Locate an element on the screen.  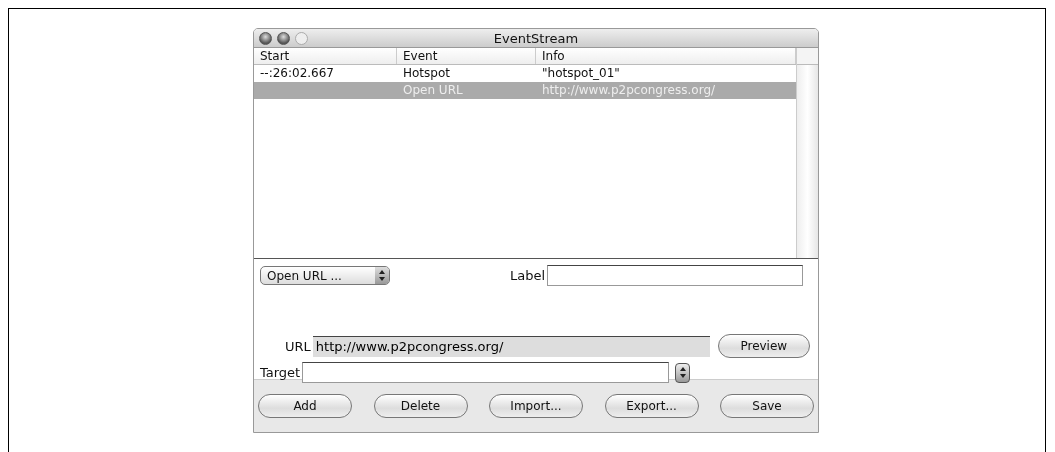
target-label: Target is located at coordinates (280, 372).